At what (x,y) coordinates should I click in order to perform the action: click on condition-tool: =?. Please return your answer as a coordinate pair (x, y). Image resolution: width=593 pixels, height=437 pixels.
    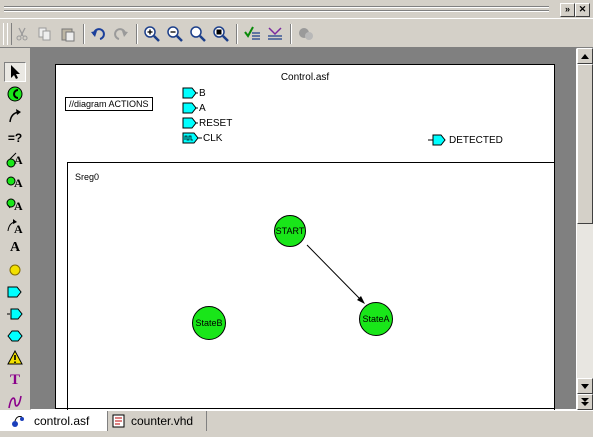
    Looking at the image, I should click on (15, 138).